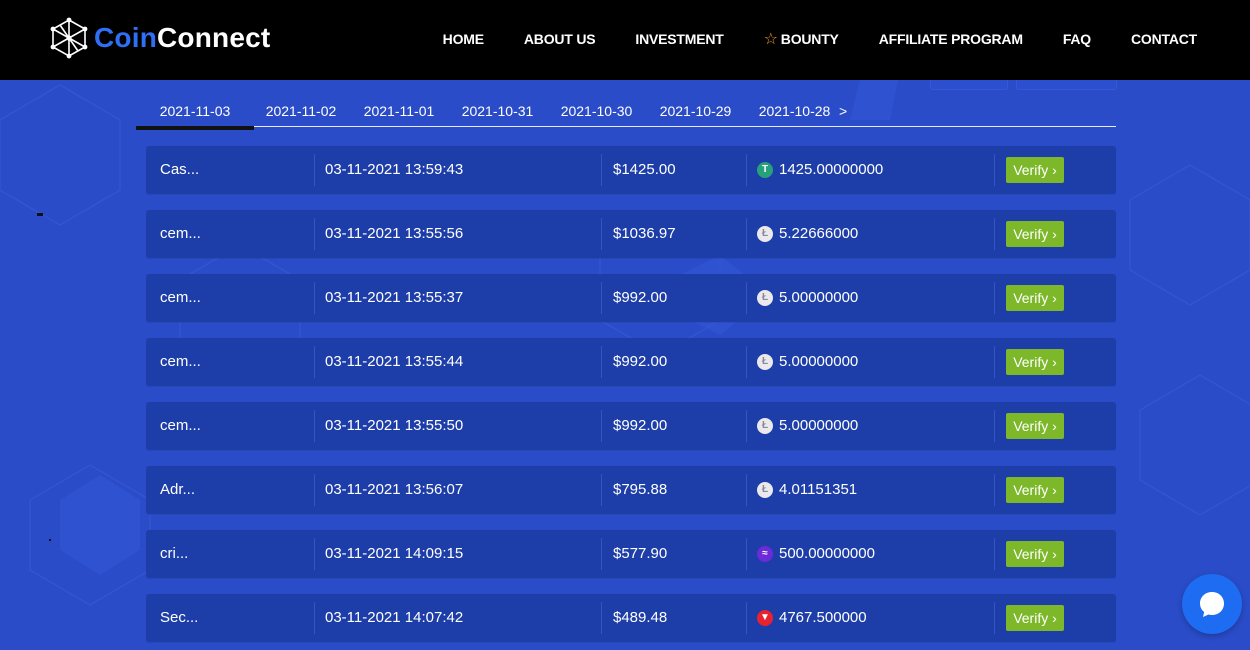 This screenshot has width=1250, height=650. I want to click on nav-bounty: ☆ BOUNTY, so click(801, 39).